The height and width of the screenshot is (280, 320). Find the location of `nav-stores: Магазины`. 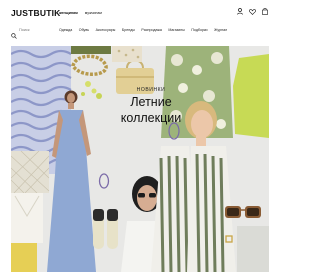

nav-stores: Магазины is located at coordinates (176, 30).